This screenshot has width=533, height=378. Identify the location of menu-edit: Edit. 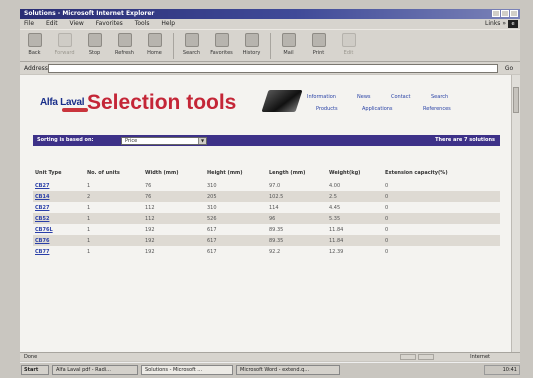
(52, 23).